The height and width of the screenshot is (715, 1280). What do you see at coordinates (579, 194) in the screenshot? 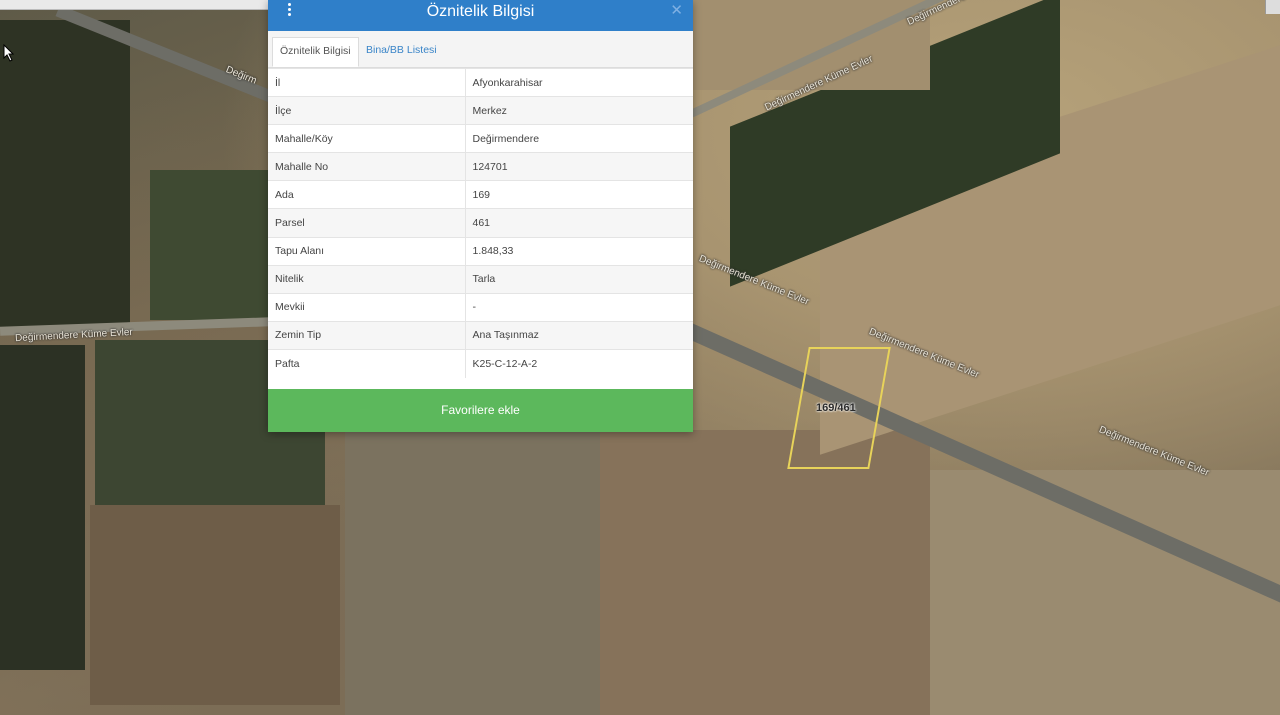
I see `attribute-value: 169` at bounding box center [579, 194].